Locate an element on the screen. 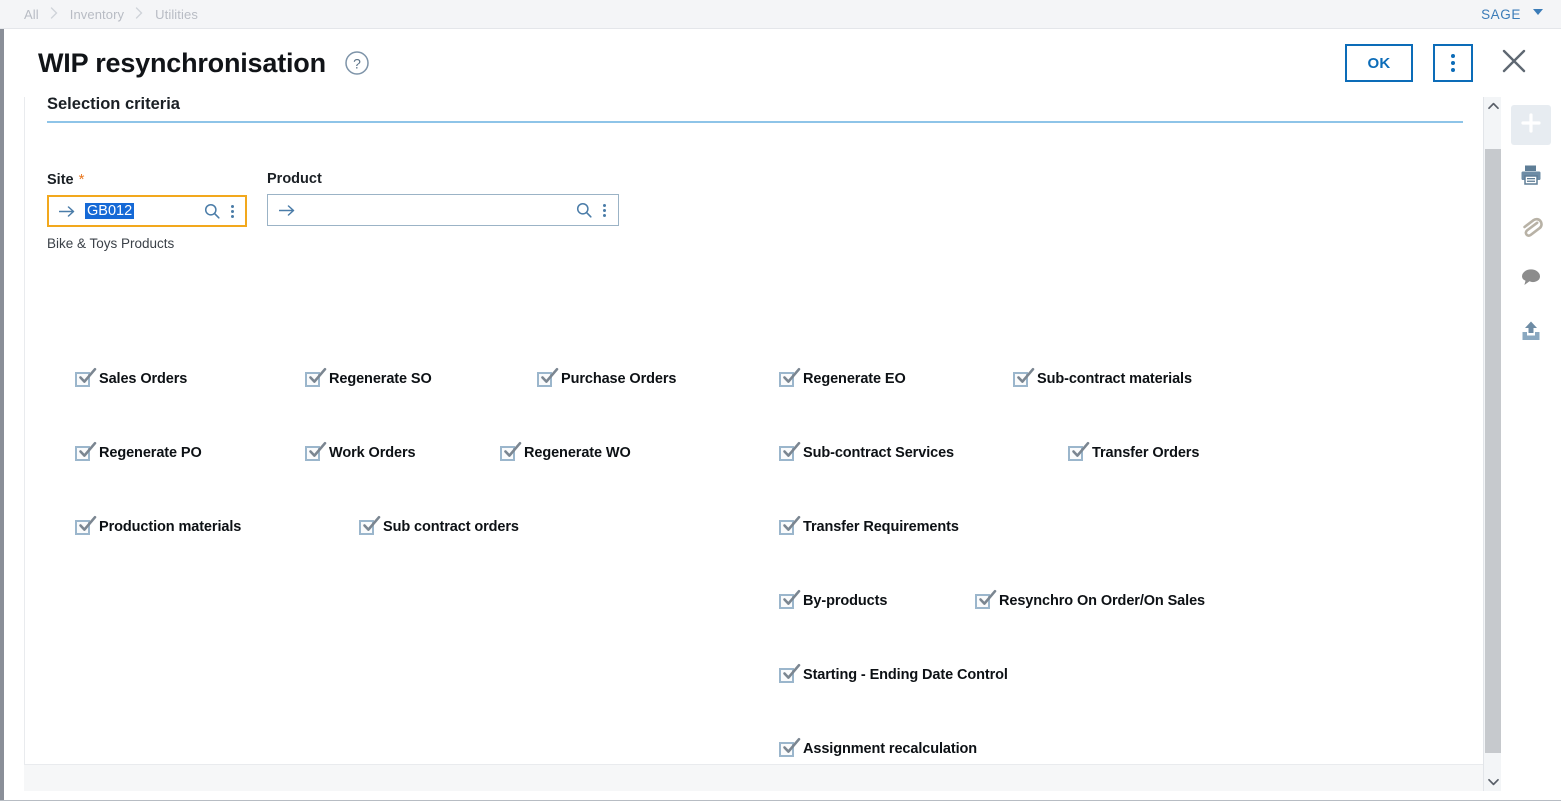 Image resolution: width=1561 pixels, height=801 pixels. checkbox-box-by-products is located at coordinates (790, 599).